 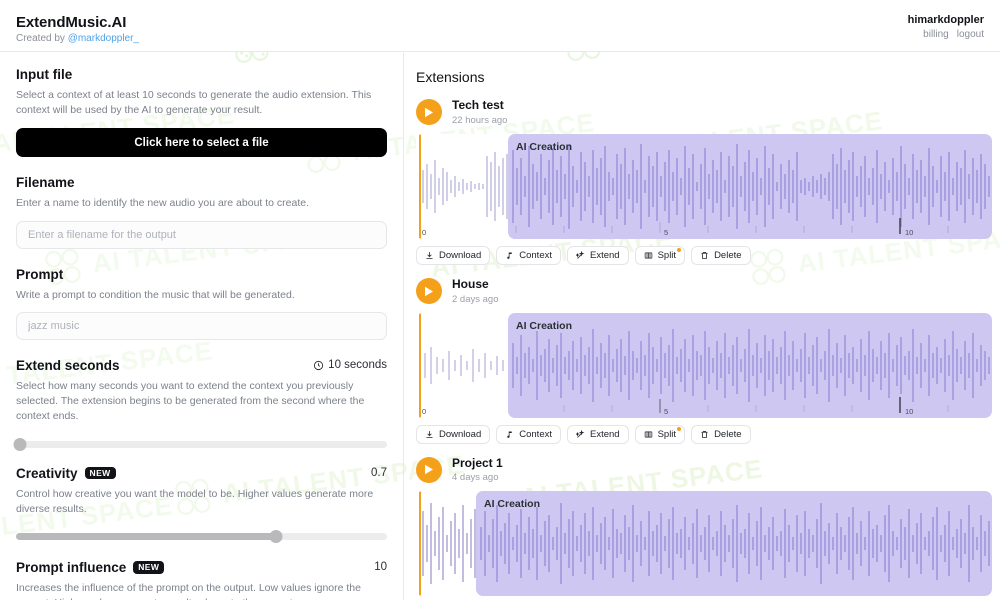 What do you see at coordinates (936, 34) in the screenshot?
I see `billing-link: billing` at bounding box center [936, 34].